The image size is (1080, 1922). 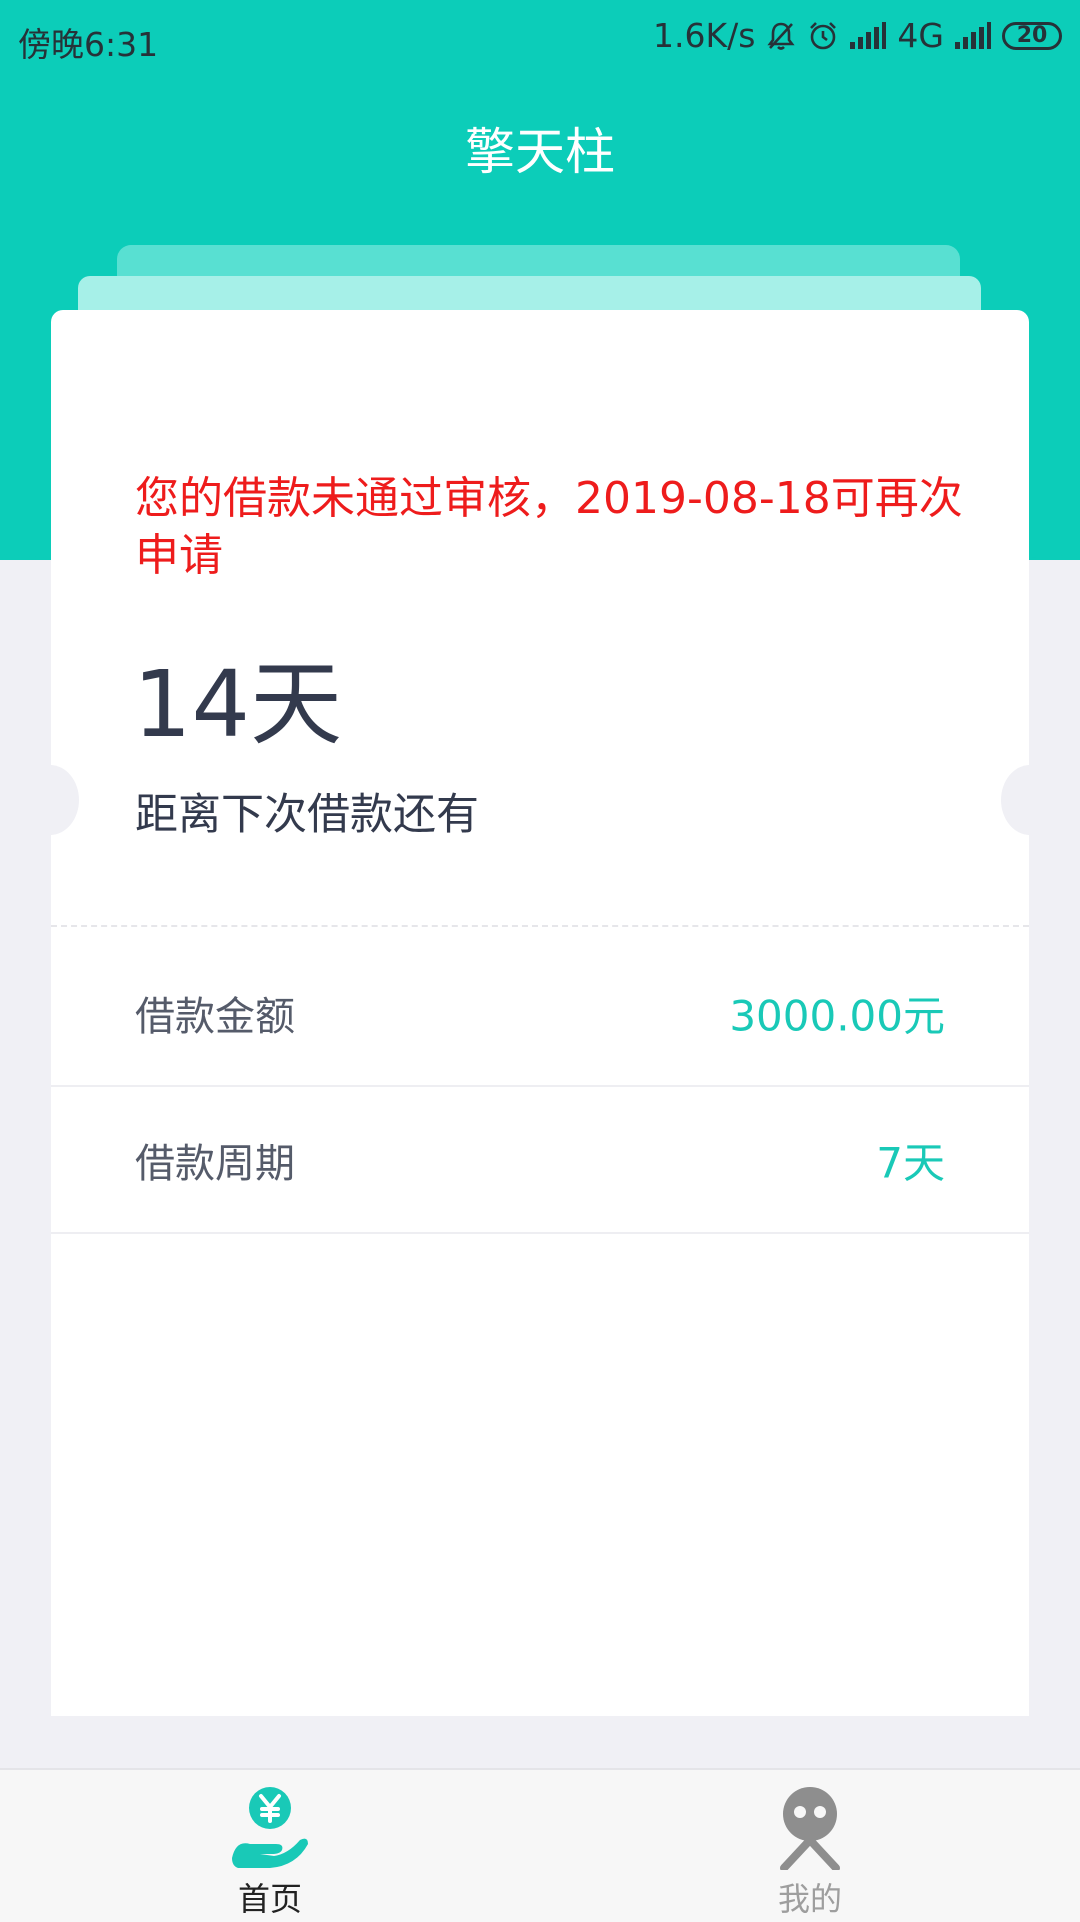 I want to click on loan-amount-row: 借款金额 3000.00元, so click(x=540, y=1013).